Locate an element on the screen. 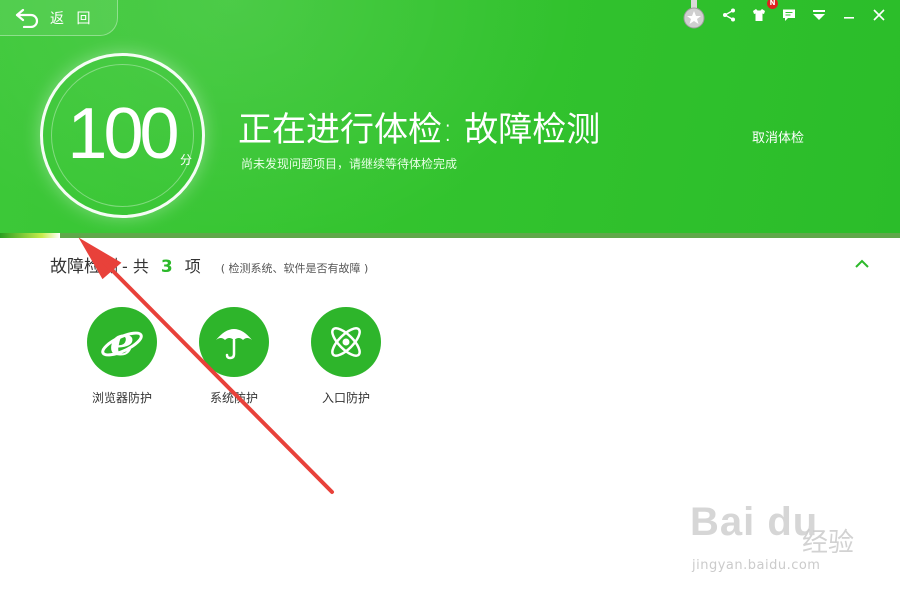 The height and width of the screenshot is (600, 900). message-icon is located at coordinates (789, 15).